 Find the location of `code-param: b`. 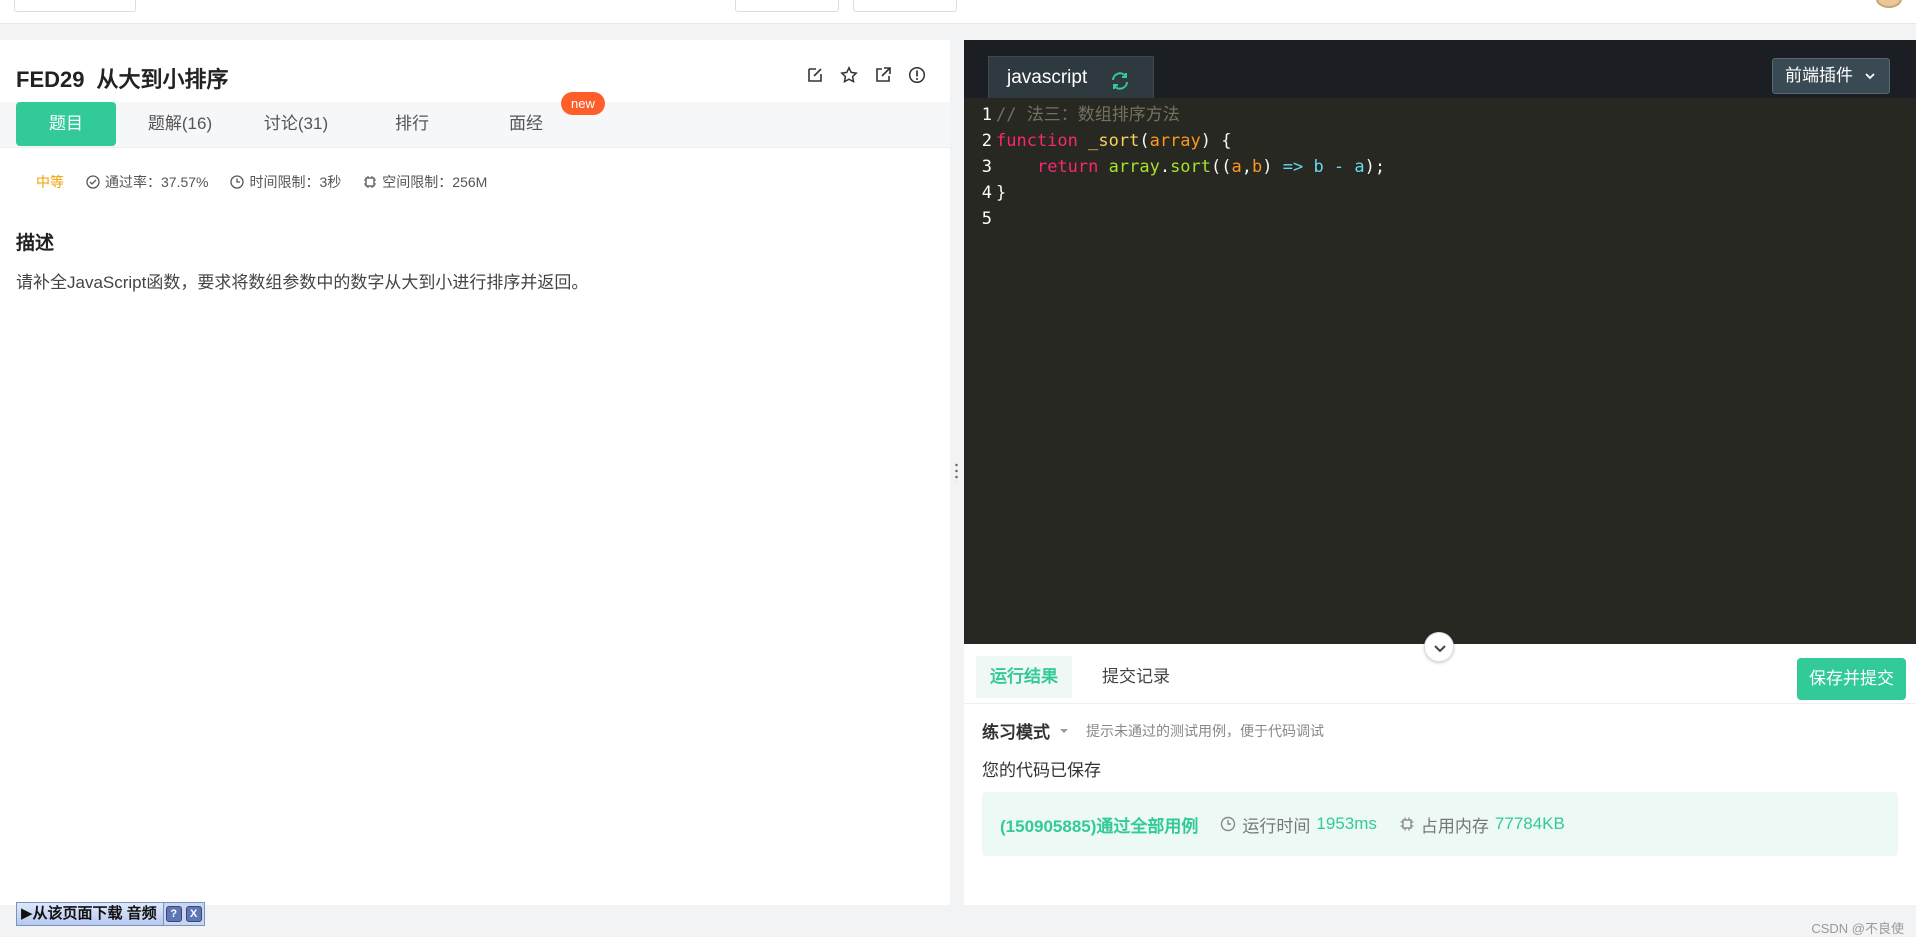

code-param: b is located at coordinates (1257, 167).